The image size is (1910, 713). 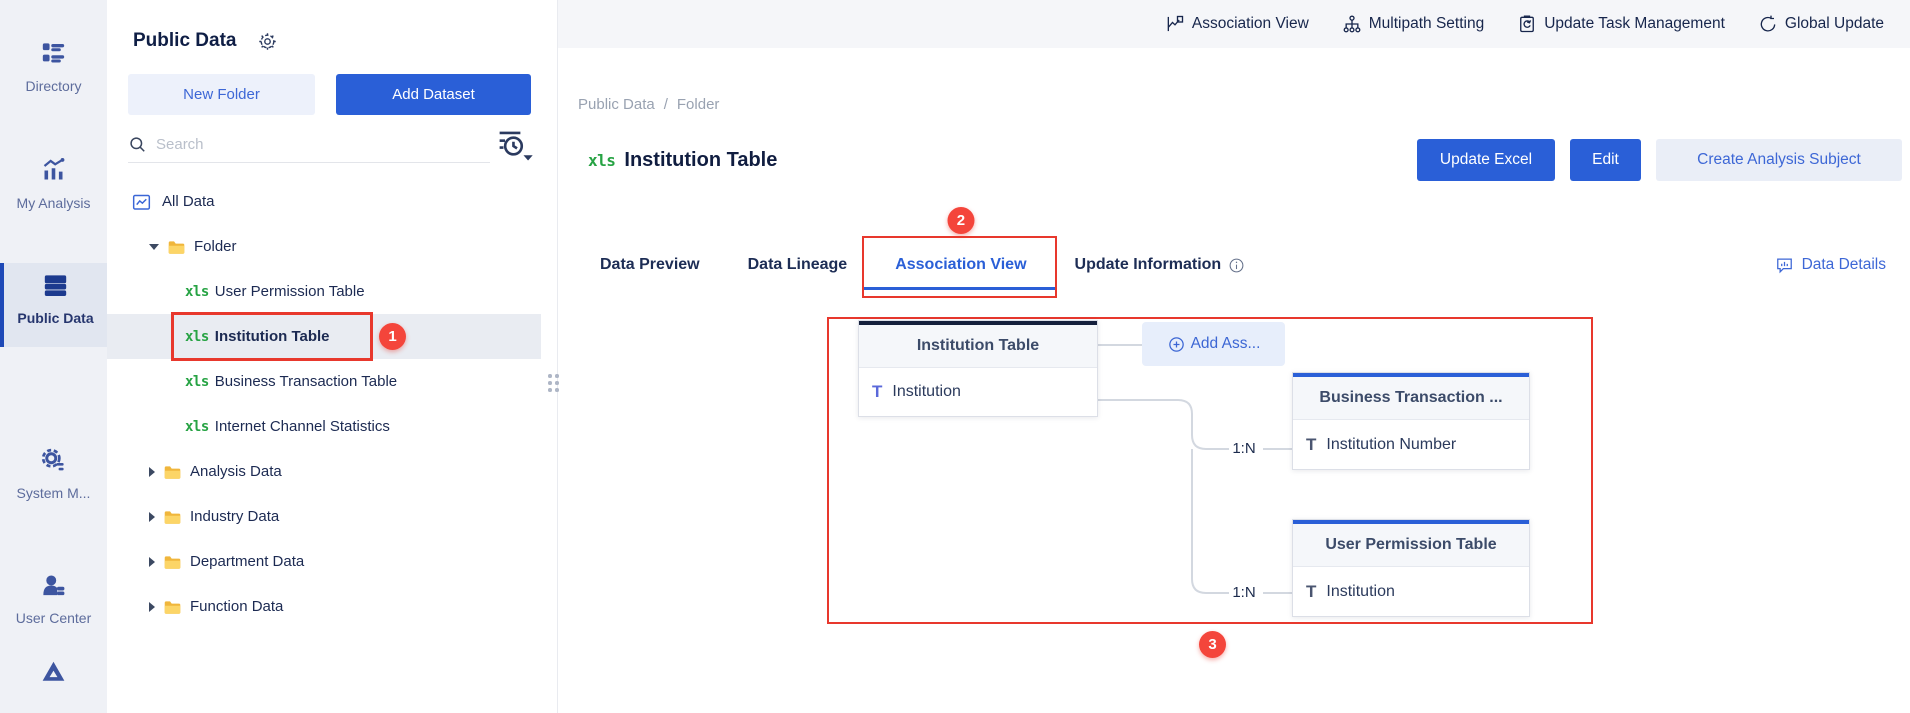 I want to click on active-tab-underline, so click(x=959, y=288).